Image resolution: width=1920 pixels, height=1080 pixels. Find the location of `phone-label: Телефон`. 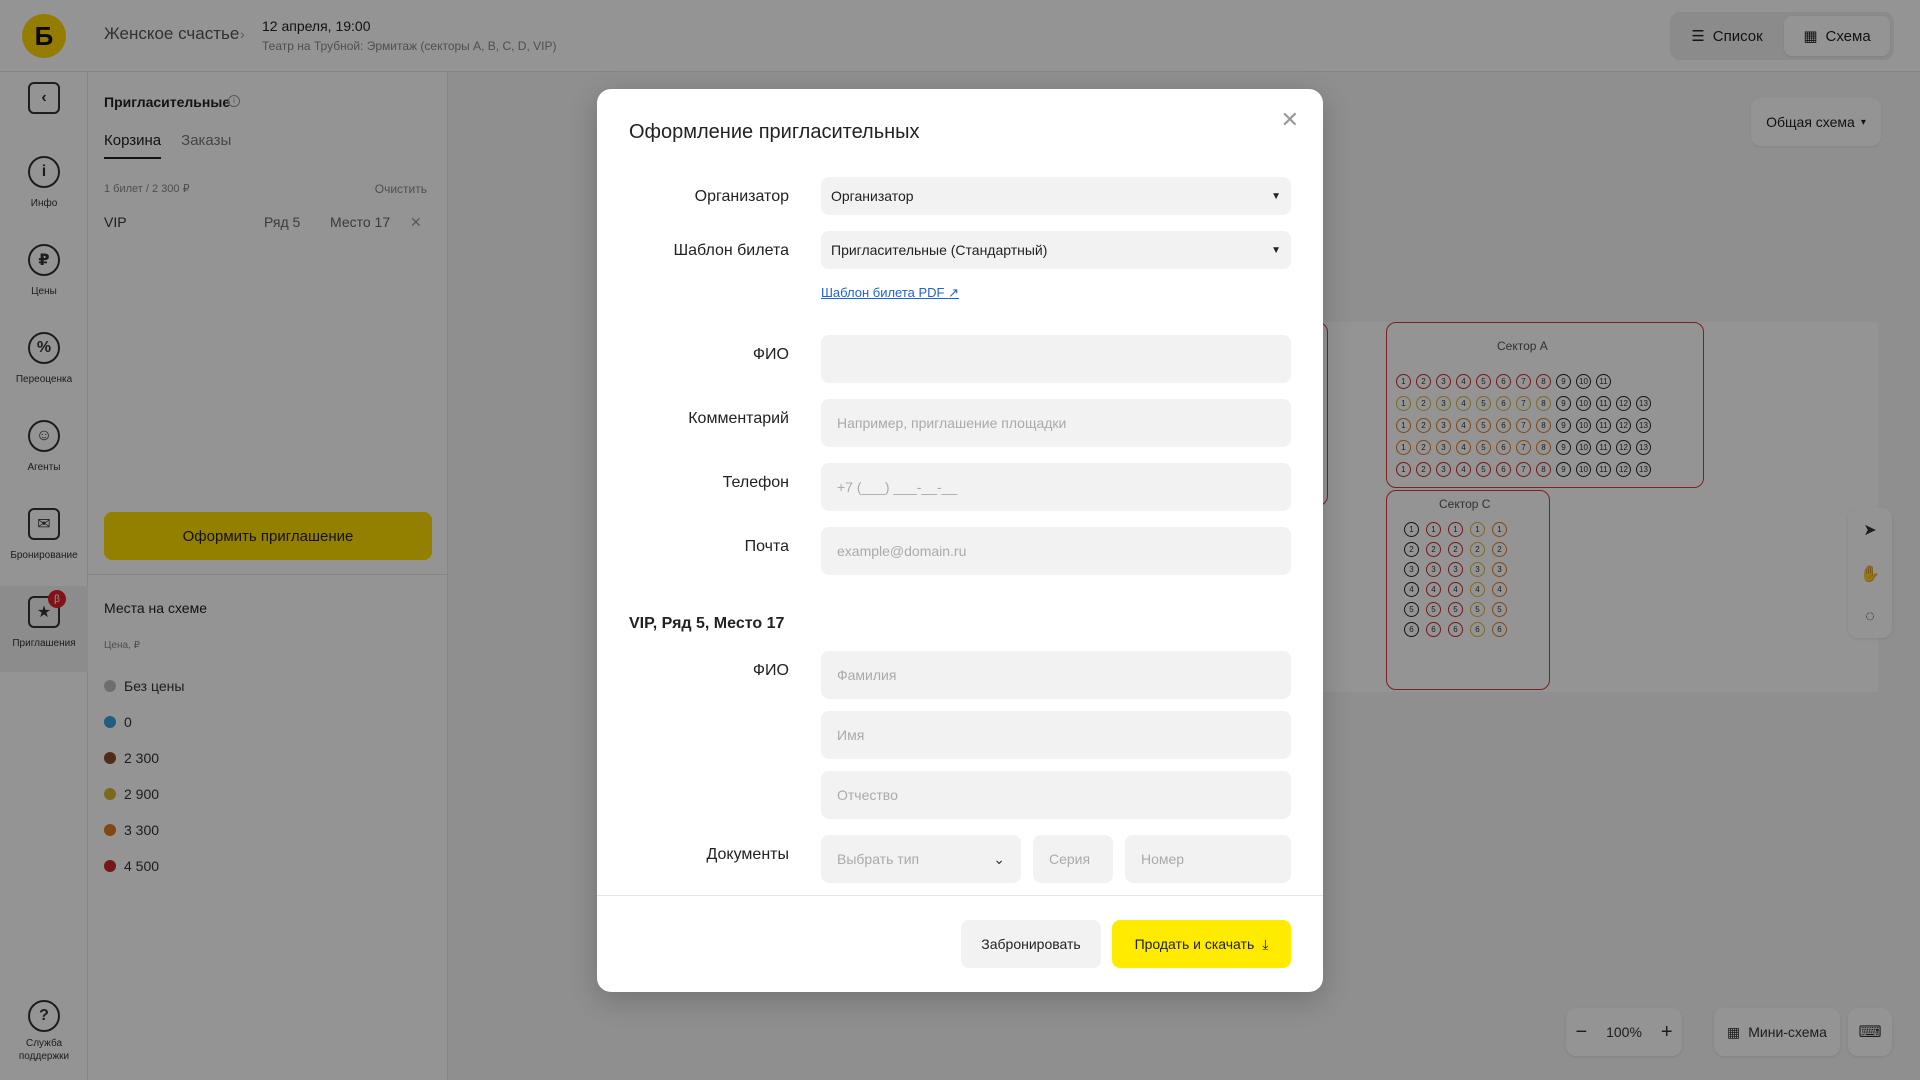

phone-label: Телефон is located at coordinates (755, 482).